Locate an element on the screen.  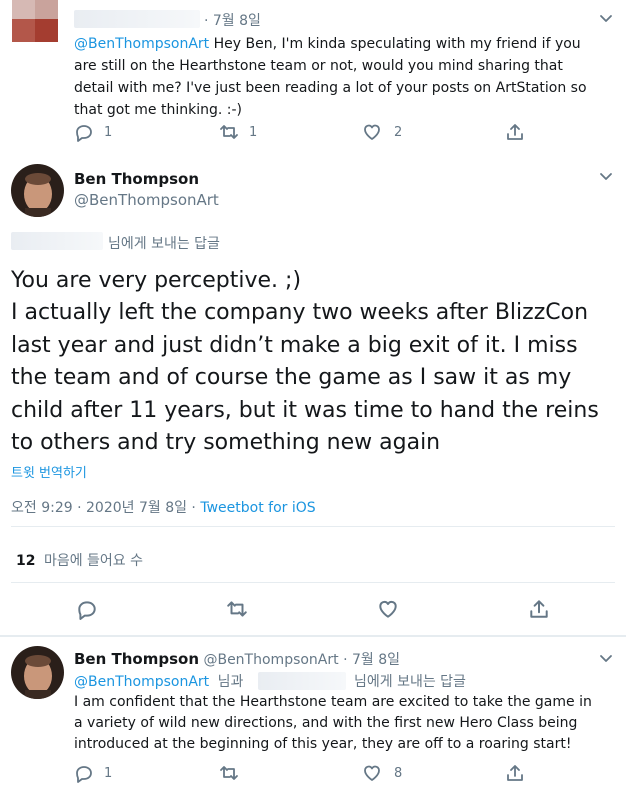
reply-to-line: @BenThompsonArt 님과 is located at coordinates (159, 682).